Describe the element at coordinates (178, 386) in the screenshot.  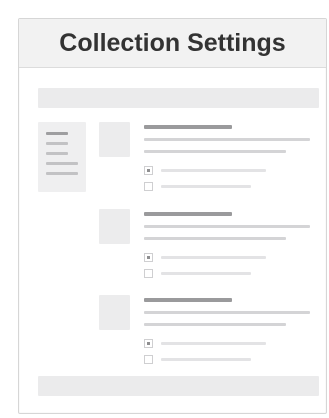
I see `bottom-bar-placeholder` at that location.